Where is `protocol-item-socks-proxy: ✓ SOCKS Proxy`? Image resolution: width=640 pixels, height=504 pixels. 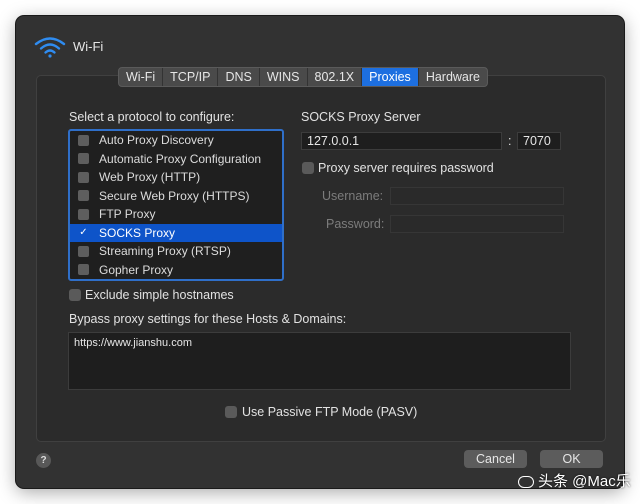 protocol-item-socks-proxy: ✓ SOCKS Proxy is located at coordinates (176, 232).